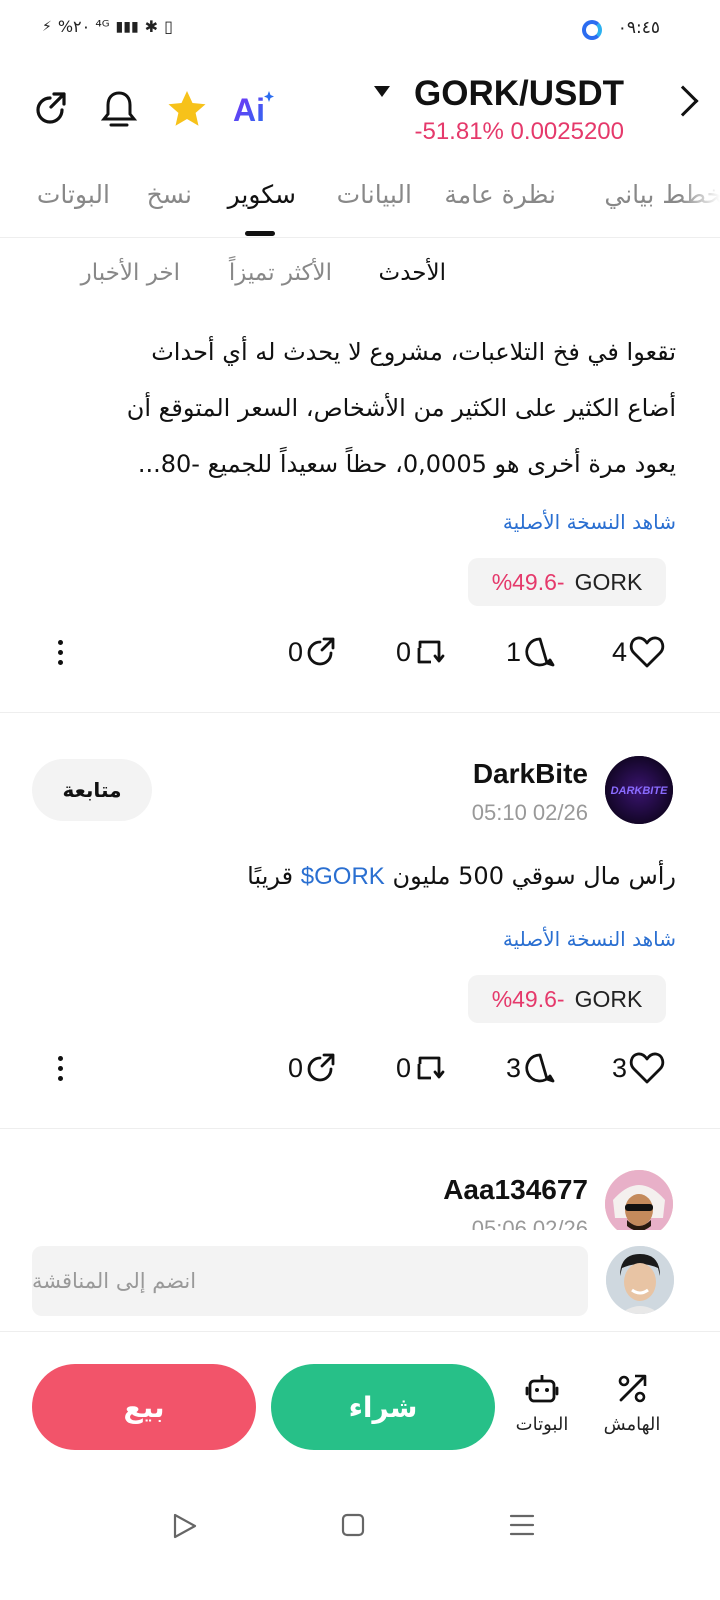  What do you see at coordinates (412, 273) in the screenshot?
I see `subtab-latest: الأحدث` at bounding box center [412, 273].